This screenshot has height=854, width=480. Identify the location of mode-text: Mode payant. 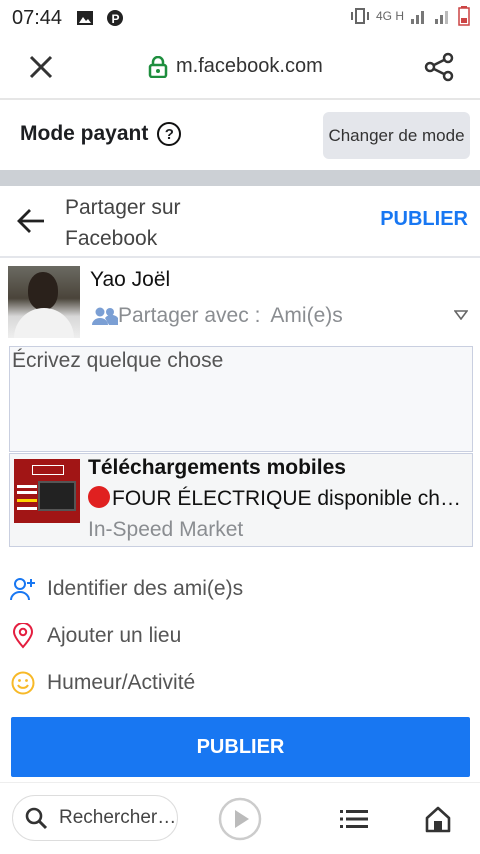
(84, 133).